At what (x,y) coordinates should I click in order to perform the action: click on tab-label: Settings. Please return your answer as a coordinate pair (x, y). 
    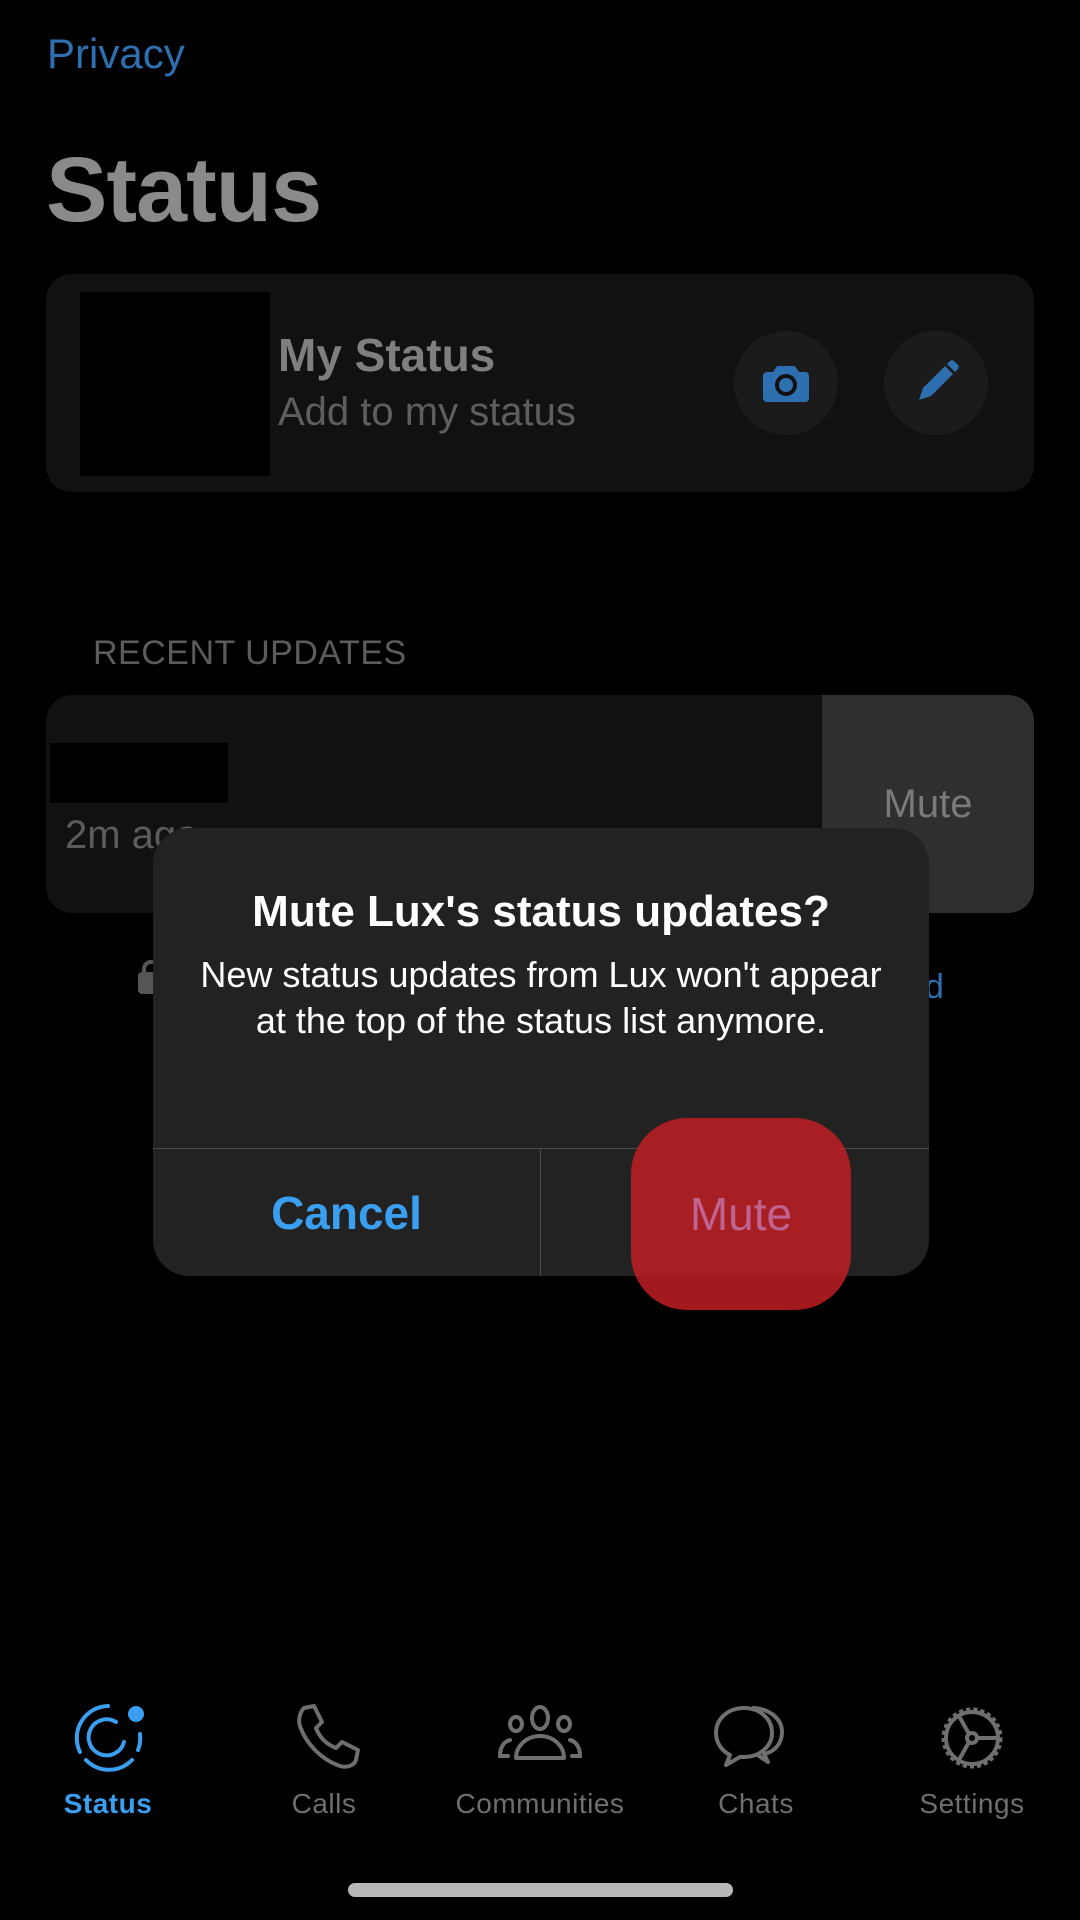
    Looking at the image, I should click on (972, 1803).